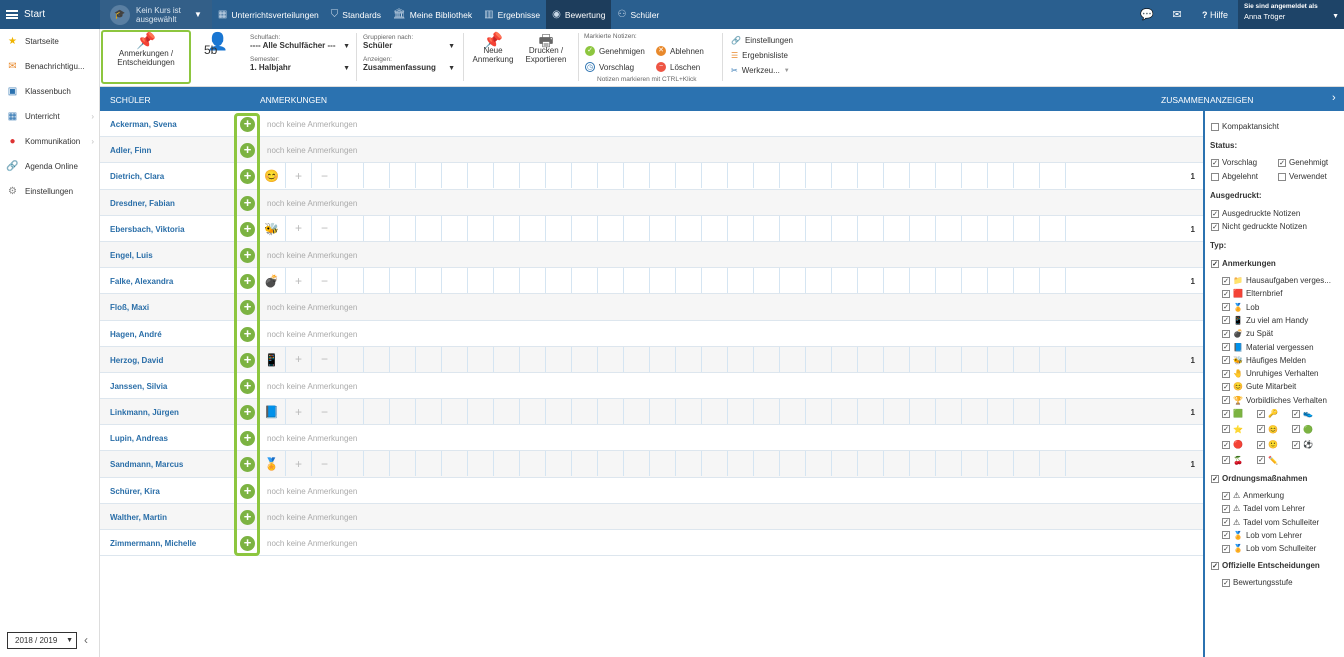 The height and width of the screenshot is (657, 1344). I want to click on discipline-type-checkbox: ✓ ⚠ Anmerkung, so click(1253, 495).